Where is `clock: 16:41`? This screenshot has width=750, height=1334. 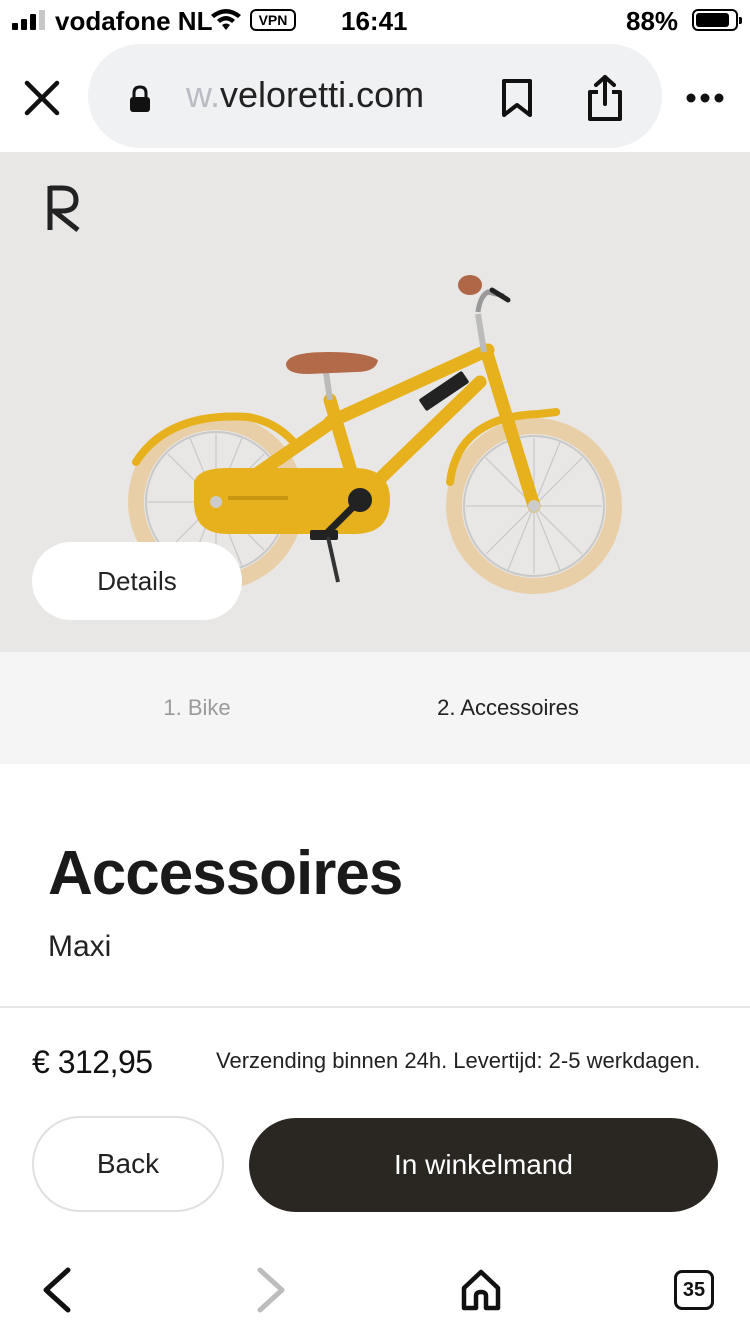 clock: 16:41 is located at coordinates (374, 21).